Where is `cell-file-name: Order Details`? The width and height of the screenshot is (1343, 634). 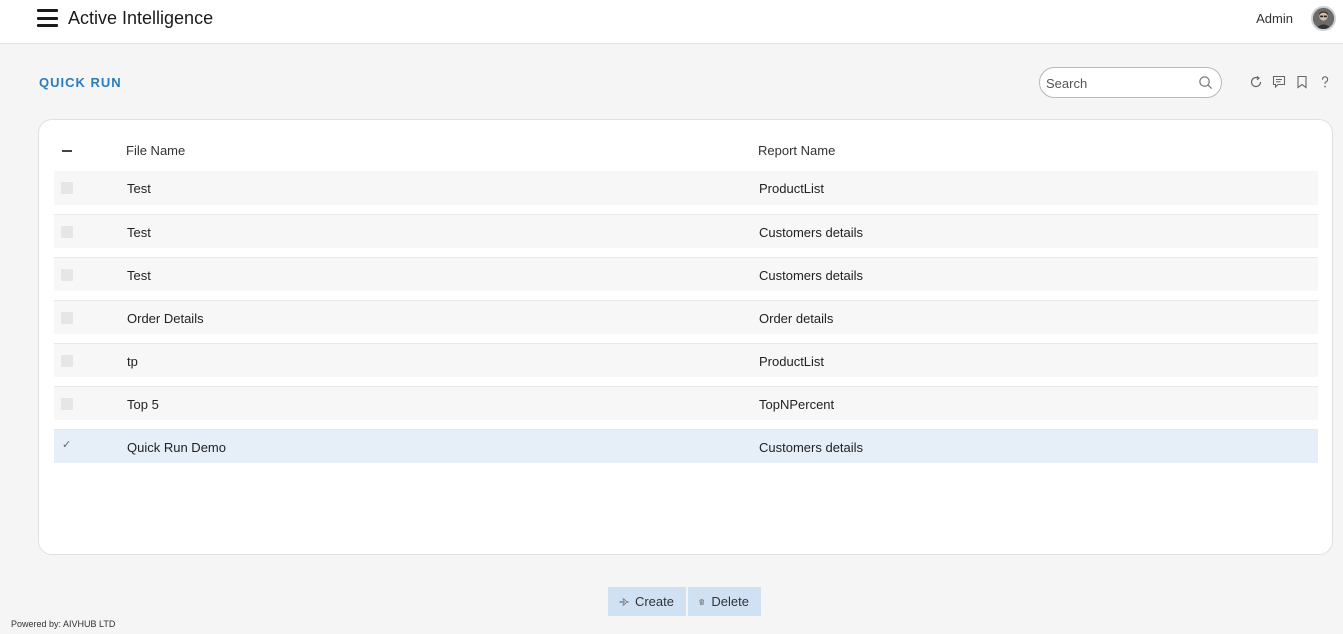 cell-file-name: Order Details is located at coordinates (165, 318).